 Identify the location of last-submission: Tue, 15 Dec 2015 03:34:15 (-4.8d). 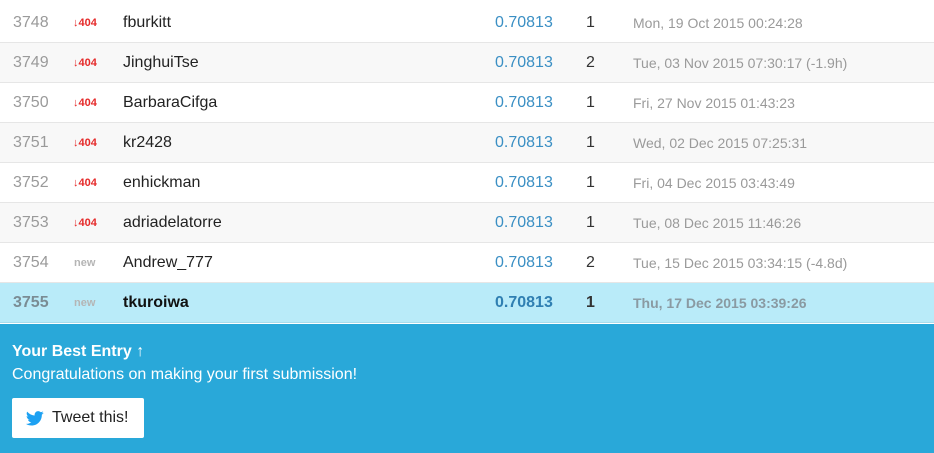
(740, 263).